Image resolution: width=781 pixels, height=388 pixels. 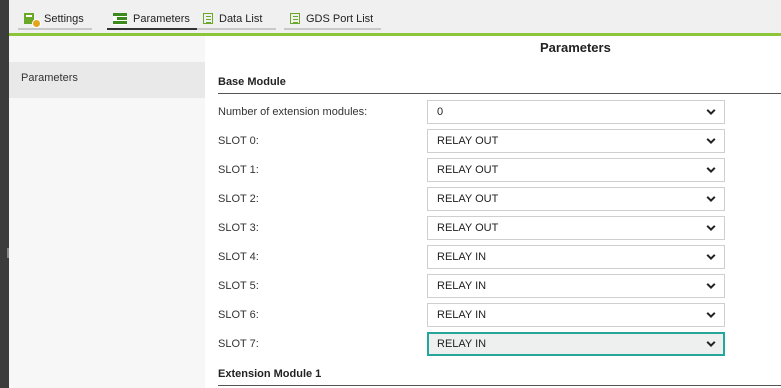 What do you see at coordinates (241, 18) in the screenshot?
I see `tab-data-list-label: Data List` at bounding box center [241, 18].